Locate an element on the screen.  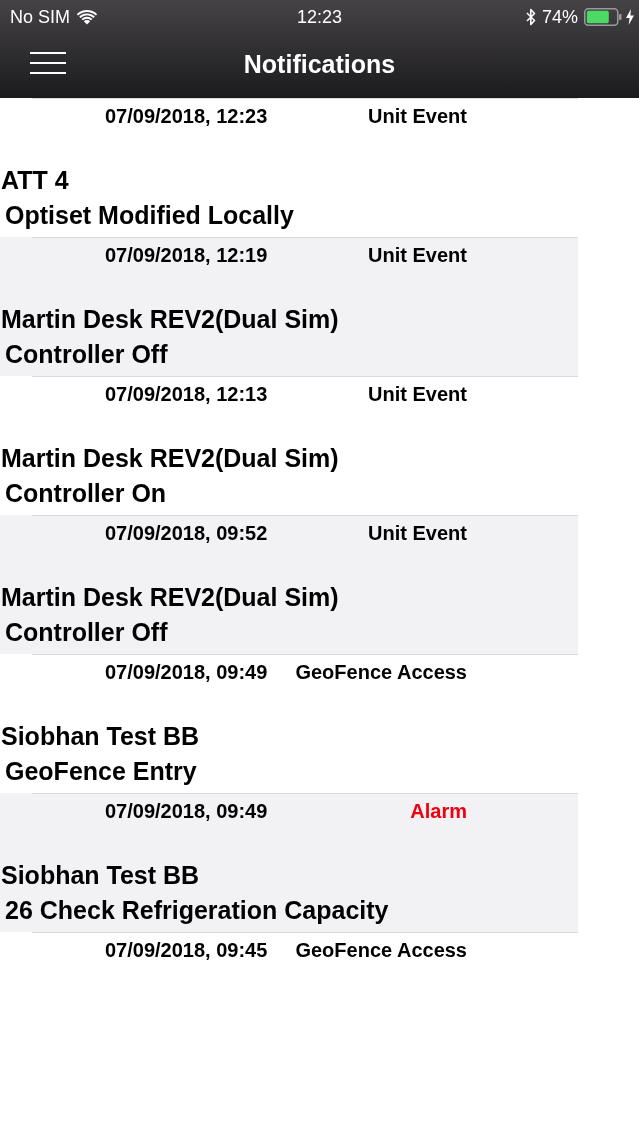
battery-percent: 74% is located at coordinates (559, 17).